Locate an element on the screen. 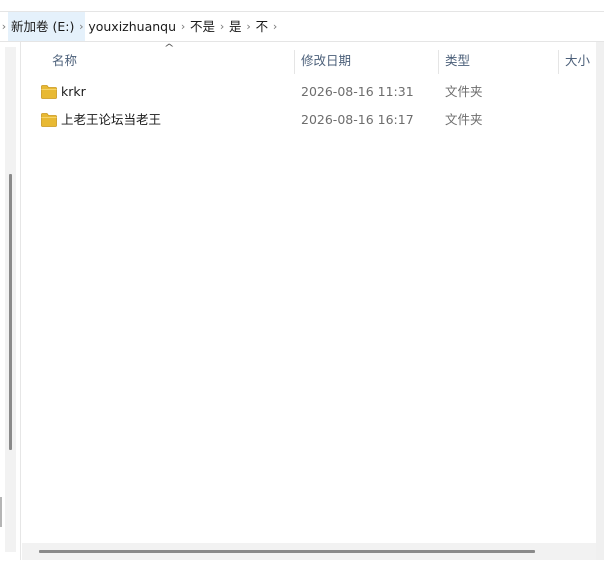  right-edge is located at coordinates (600, 301).